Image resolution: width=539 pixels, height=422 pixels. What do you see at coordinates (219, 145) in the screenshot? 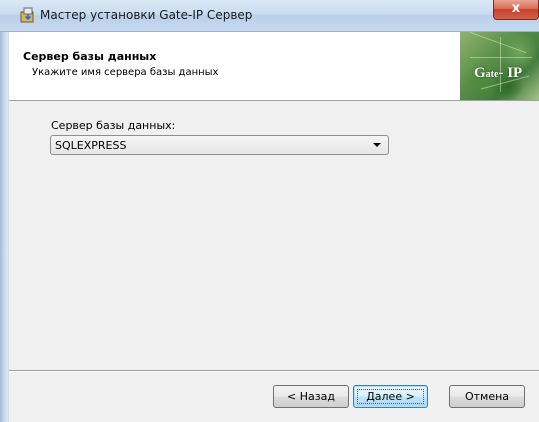
I see `db-server-select: SQLEXPRESS` at bounding box center [219, 145].